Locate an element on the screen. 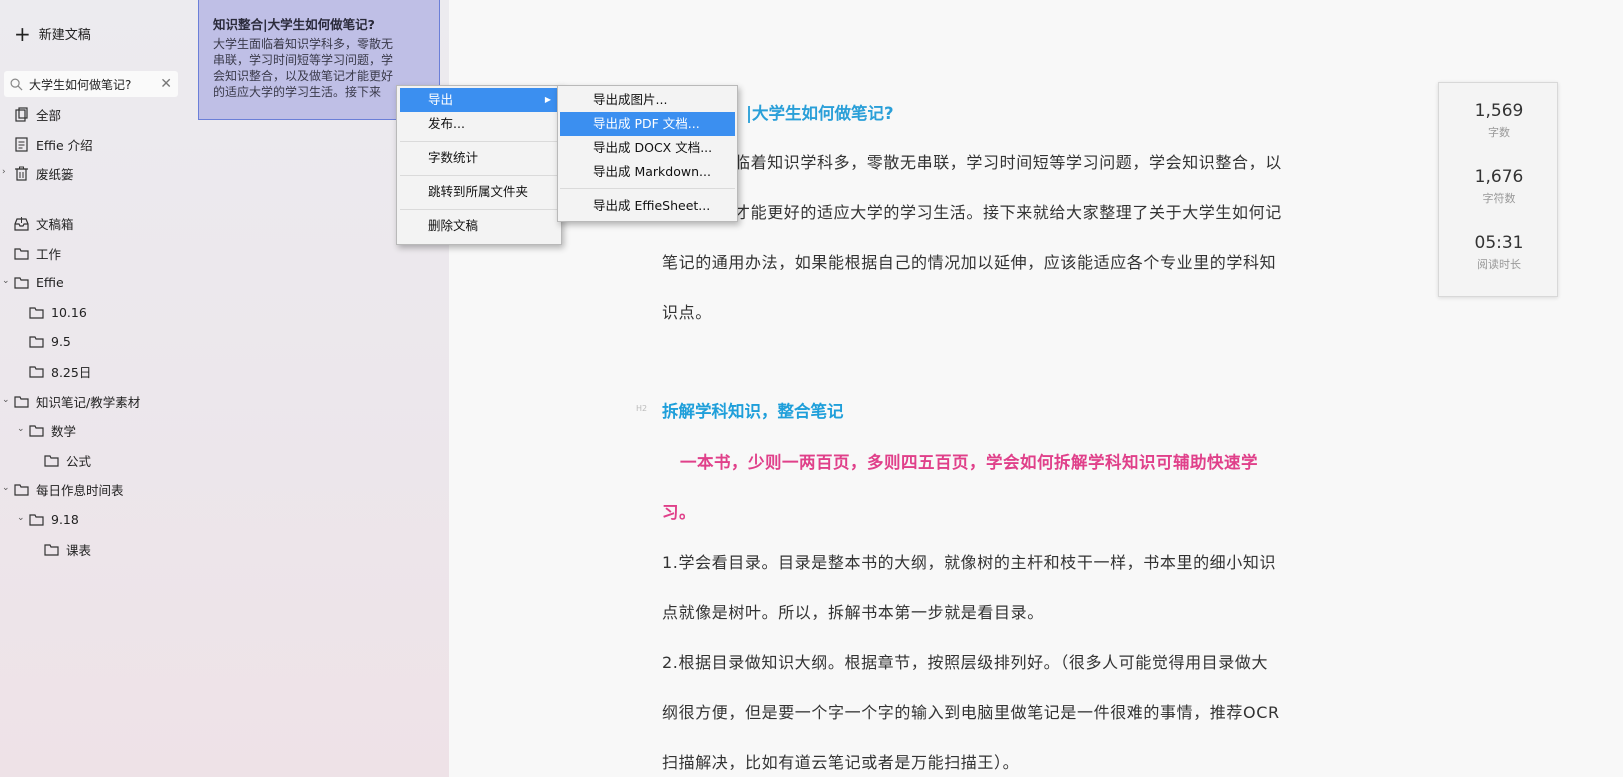 Image resolution: width=1623 pixels, height=777 pixels. sidebar-item-label: 课表 is located at coordinates (79, 550).